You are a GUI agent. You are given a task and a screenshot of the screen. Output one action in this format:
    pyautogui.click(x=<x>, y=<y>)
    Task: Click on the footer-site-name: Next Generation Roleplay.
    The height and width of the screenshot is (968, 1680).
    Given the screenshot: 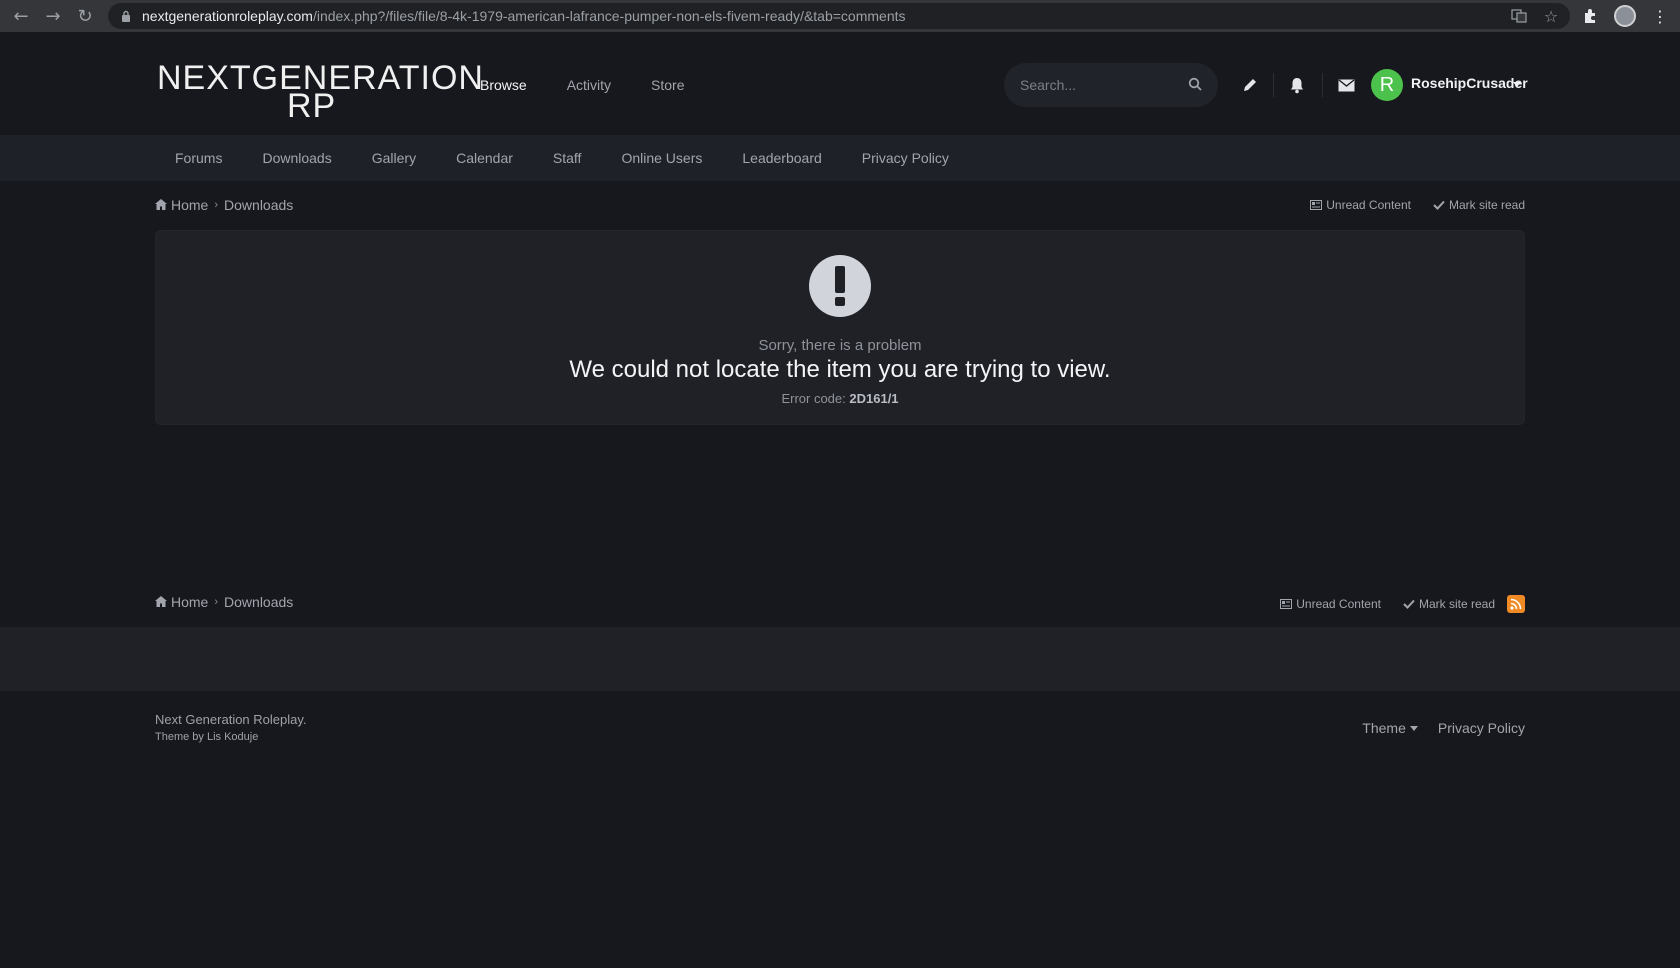 What is the action you would take?
    pyautogui.click(x=231, y=719)
    